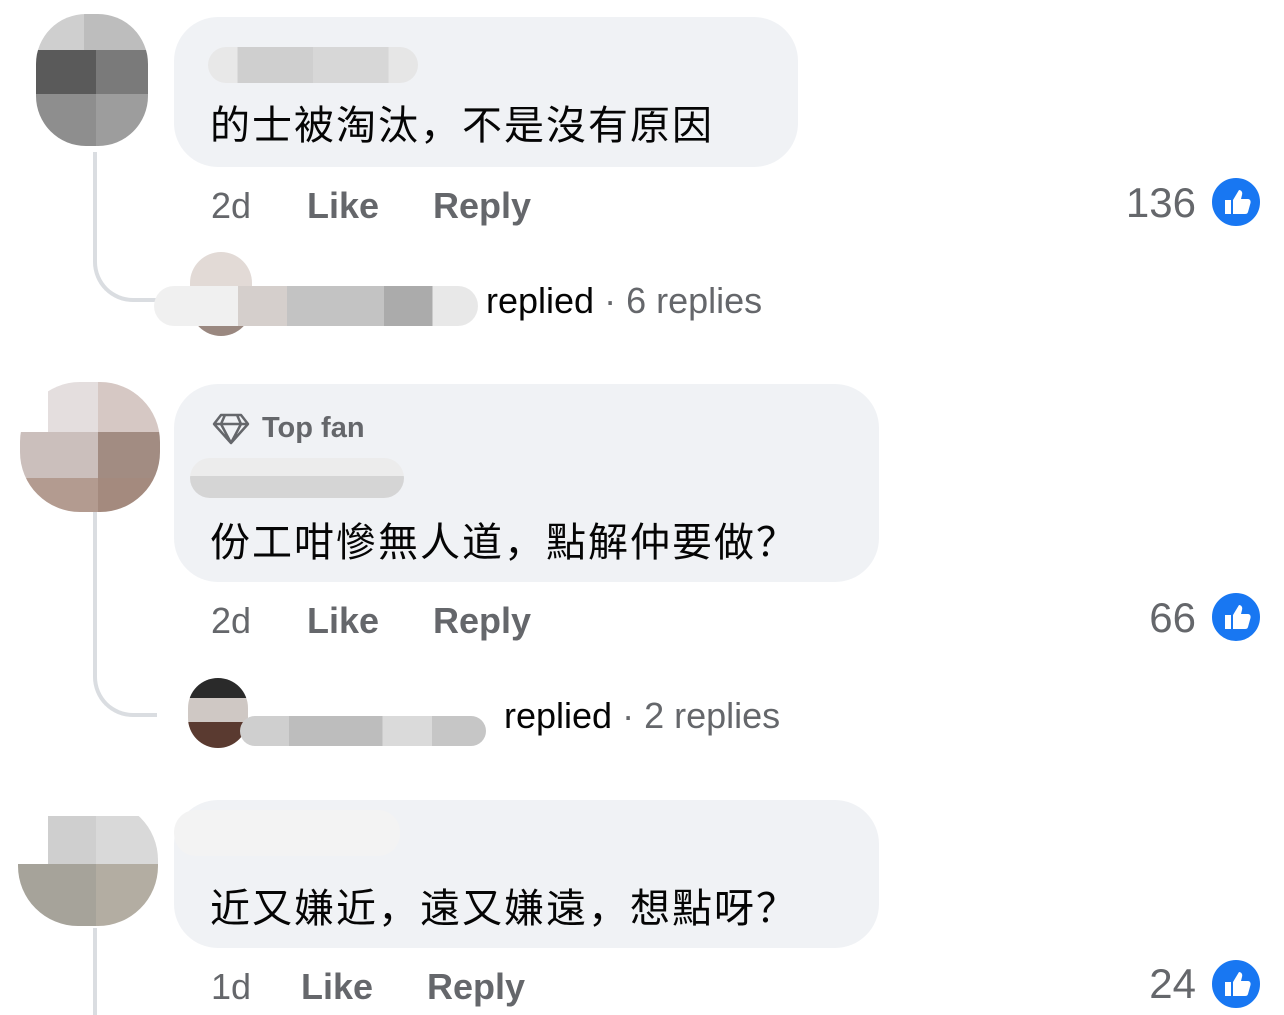  What do you see at coordinates (712, 715) in the screenshot?
I see `replies-count: 2 replies` at bounding box center [712, 715].